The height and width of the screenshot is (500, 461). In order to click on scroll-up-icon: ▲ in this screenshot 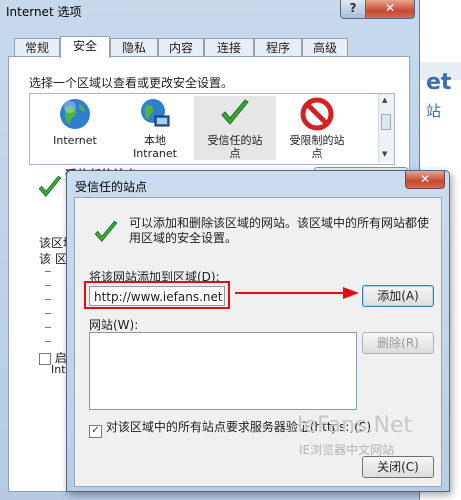, I will do `click(384, 100)`.